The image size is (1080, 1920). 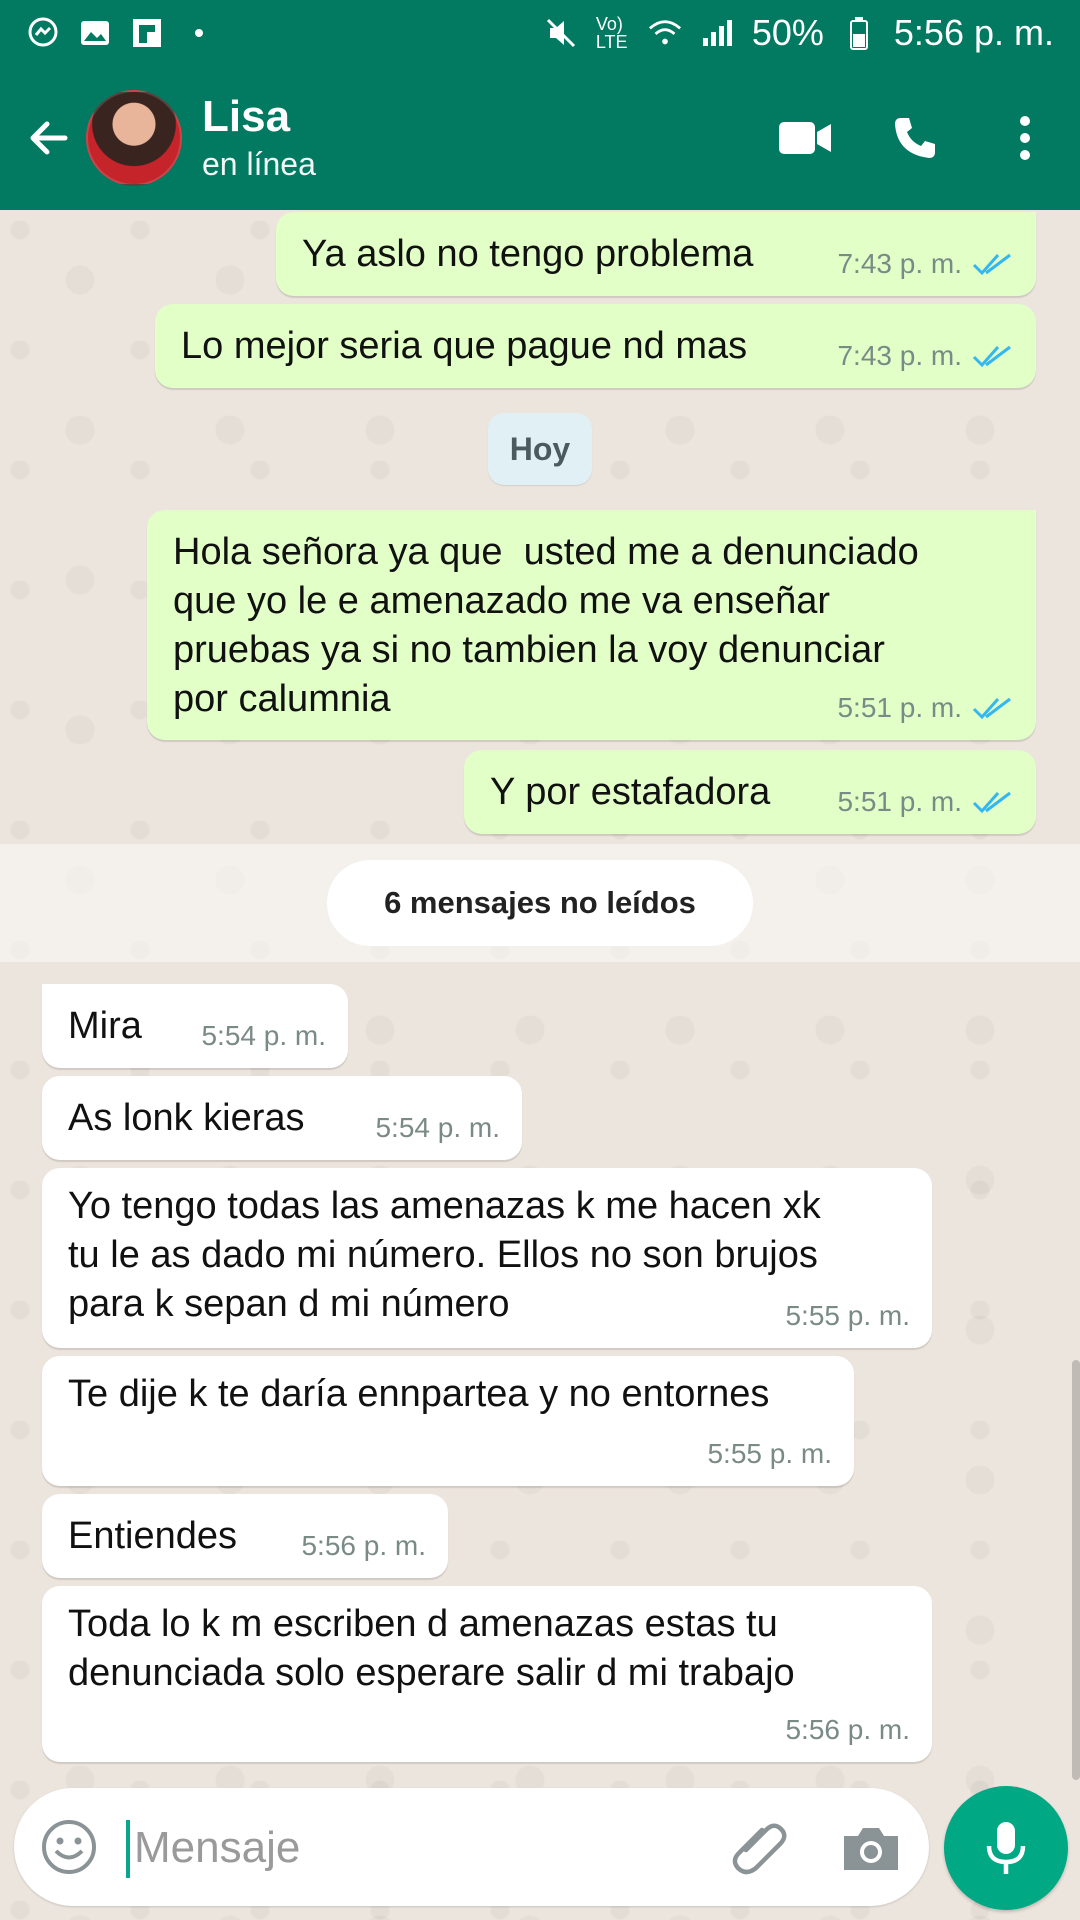 What do you see at coordinates (973, 32) in the screenshot?
I see `clock: 5:56 p. m.` at bounding box center [973, 32].